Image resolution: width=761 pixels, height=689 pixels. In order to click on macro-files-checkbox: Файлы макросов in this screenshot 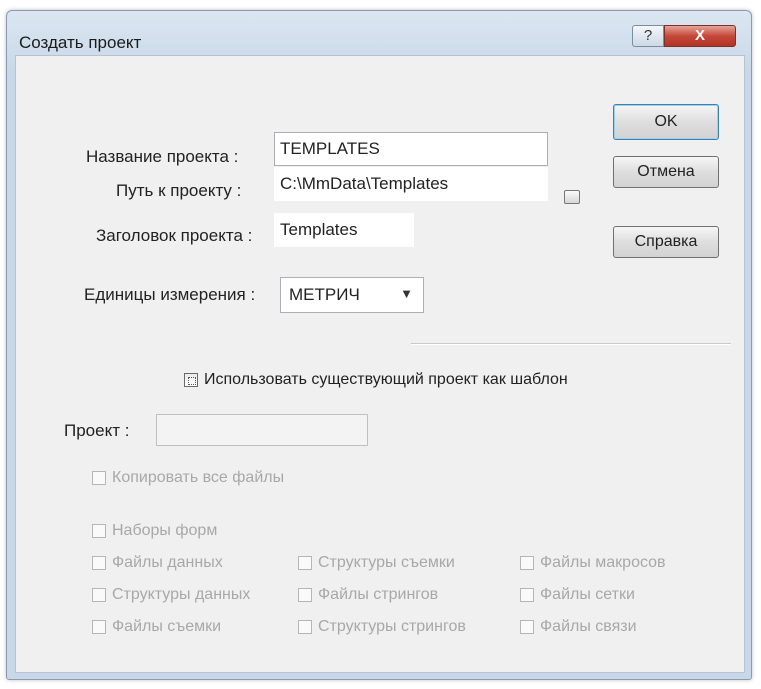, I will do `click(593, 563)`.